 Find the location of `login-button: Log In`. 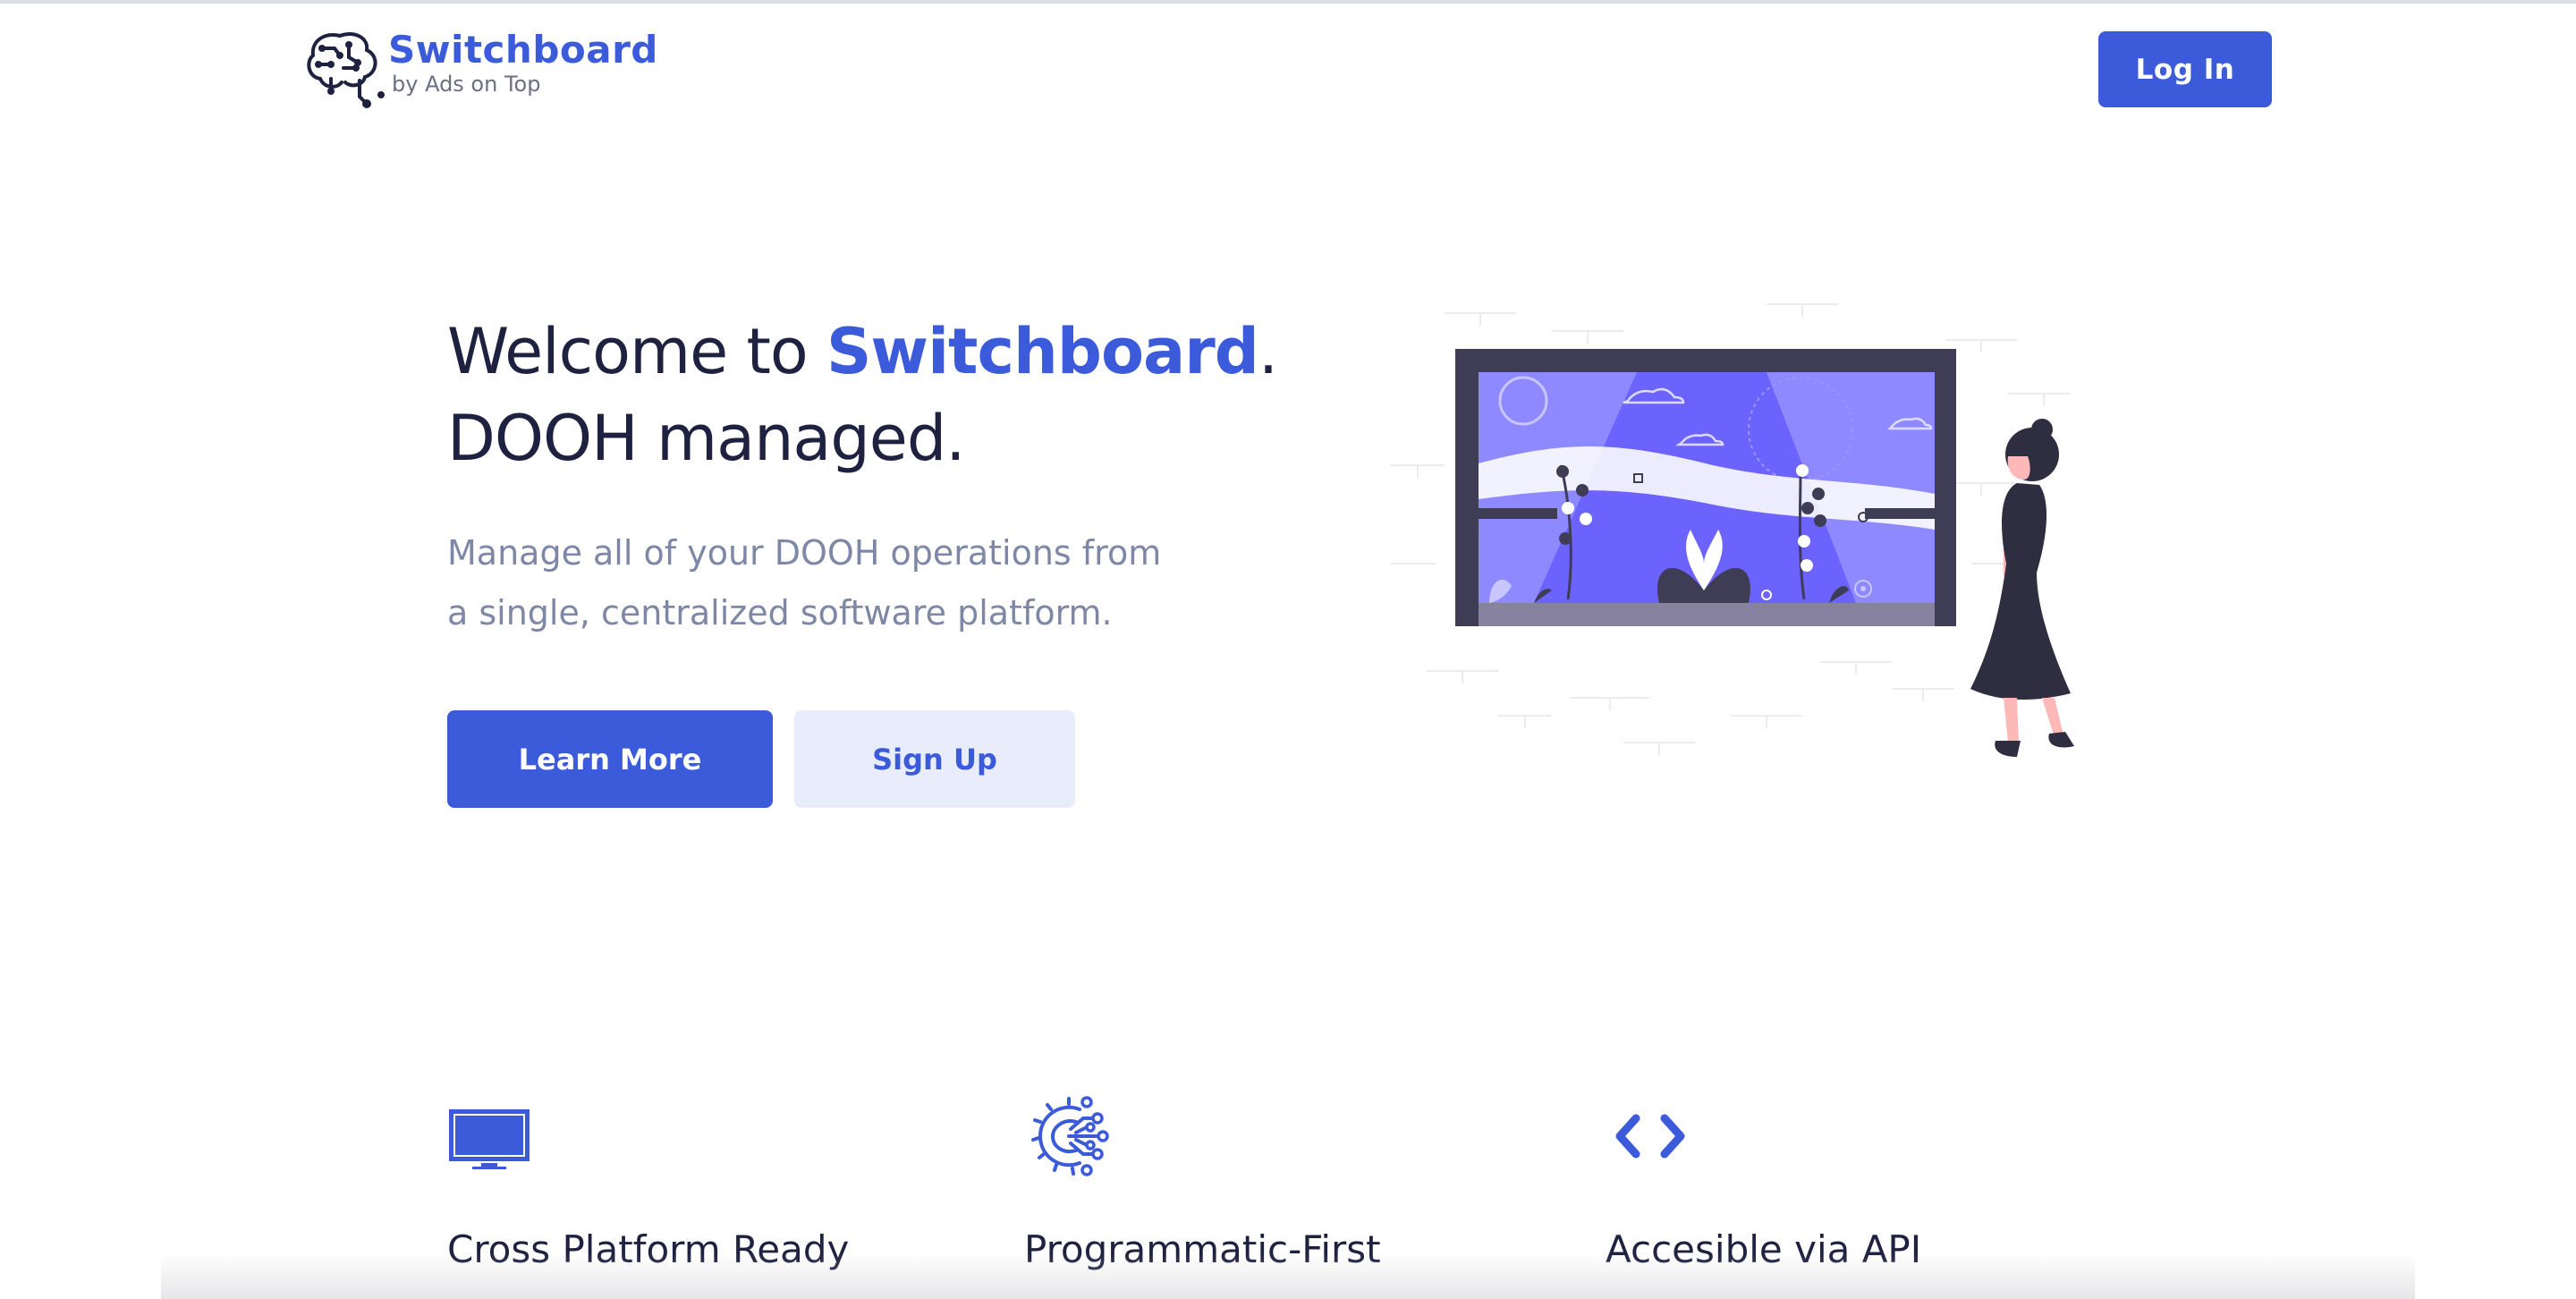

login-button: Log In is located at coordinates (2185, 69).